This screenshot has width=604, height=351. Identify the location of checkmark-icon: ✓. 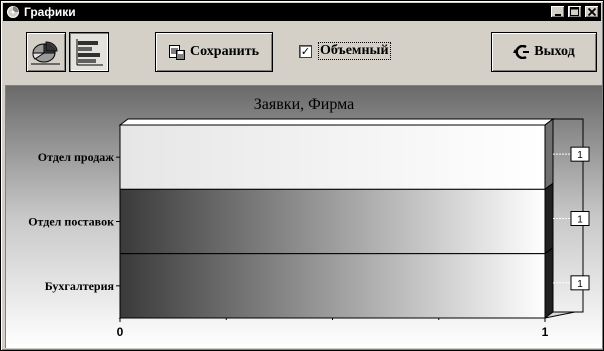
(305, 51).